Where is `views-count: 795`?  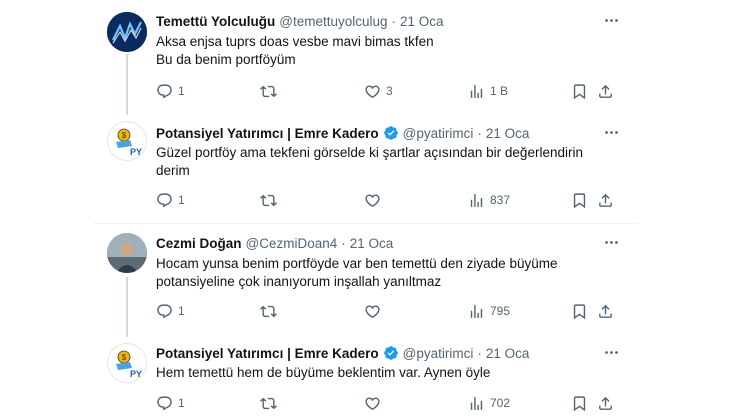
views-count: 795 is located at coordinates (500, 311).